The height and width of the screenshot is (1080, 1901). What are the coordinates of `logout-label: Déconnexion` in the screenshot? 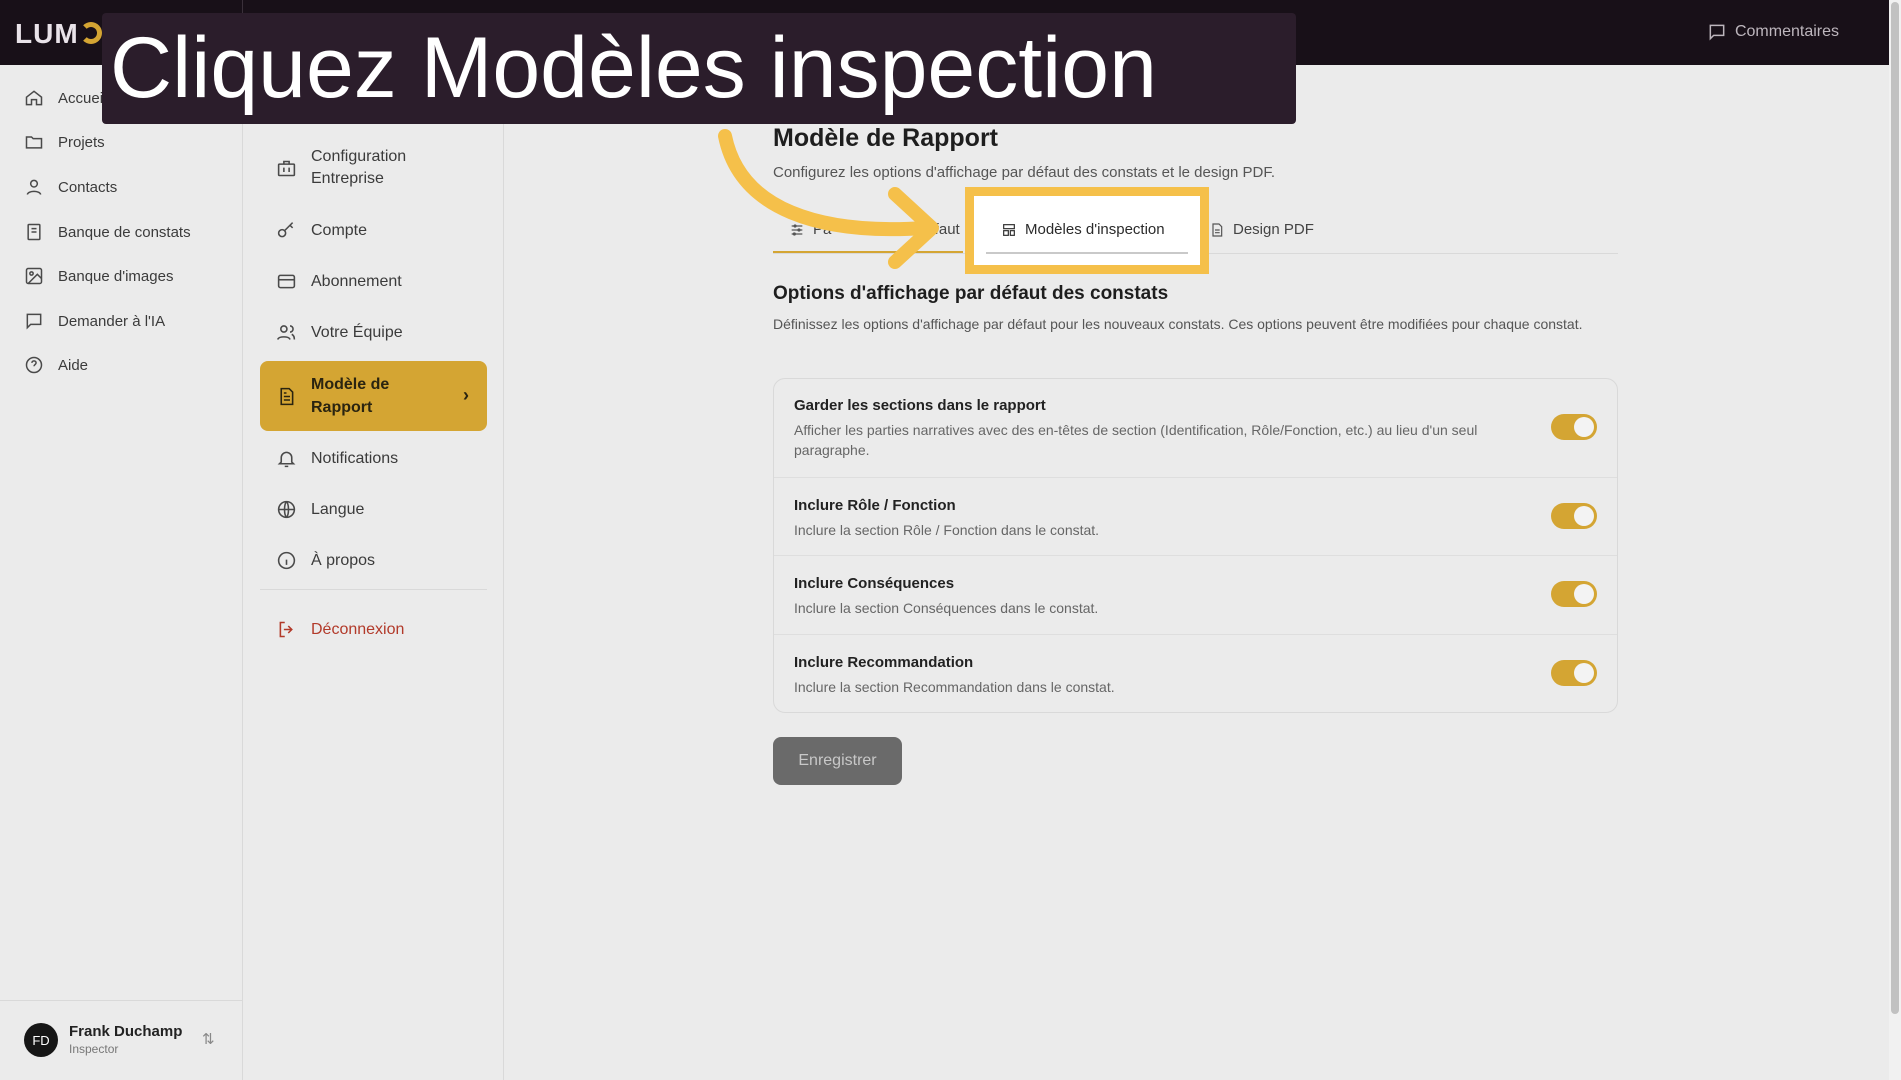 It's located at (358, 629).